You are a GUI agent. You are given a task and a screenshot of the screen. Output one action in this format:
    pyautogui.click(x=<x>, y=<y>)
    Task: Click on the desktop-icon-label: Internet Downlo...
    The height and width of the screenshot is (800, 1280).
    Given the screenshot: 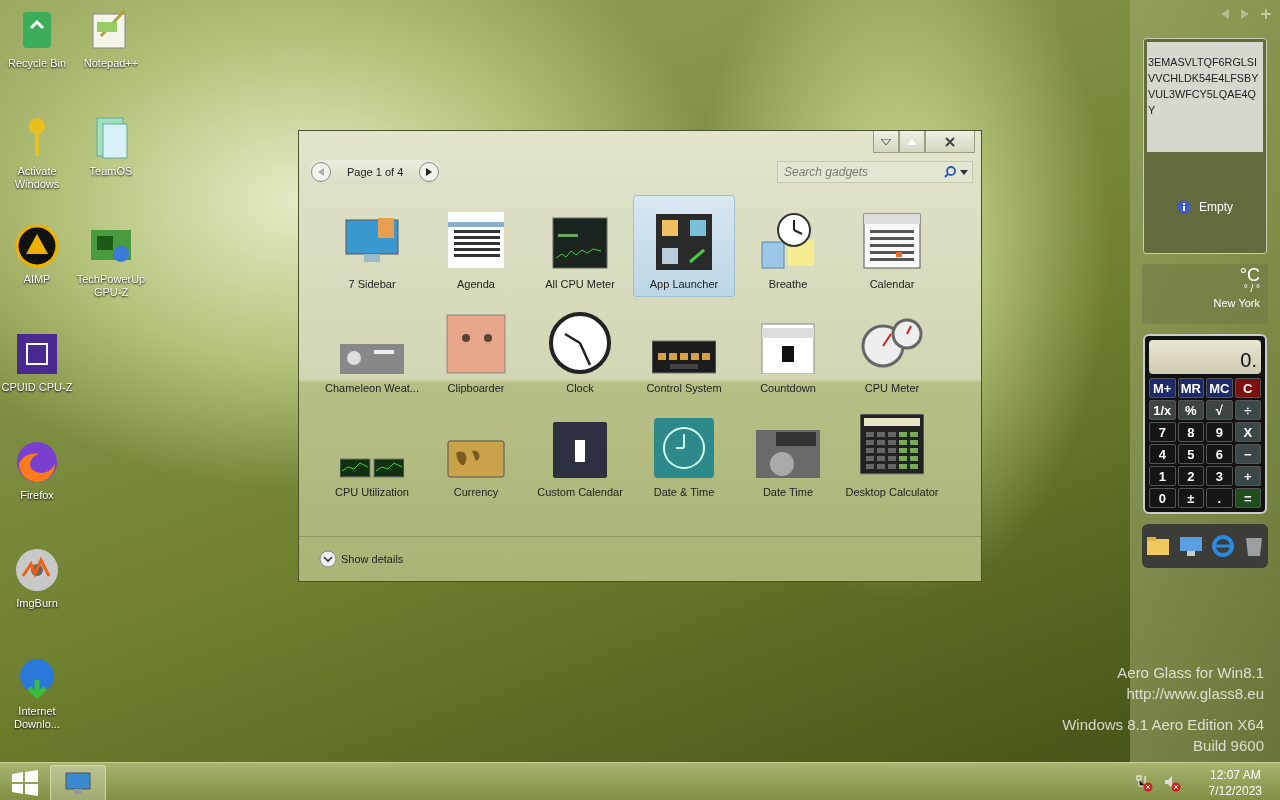 What is the action you would take?
    pyautogui.click(x=37, y=718)
    